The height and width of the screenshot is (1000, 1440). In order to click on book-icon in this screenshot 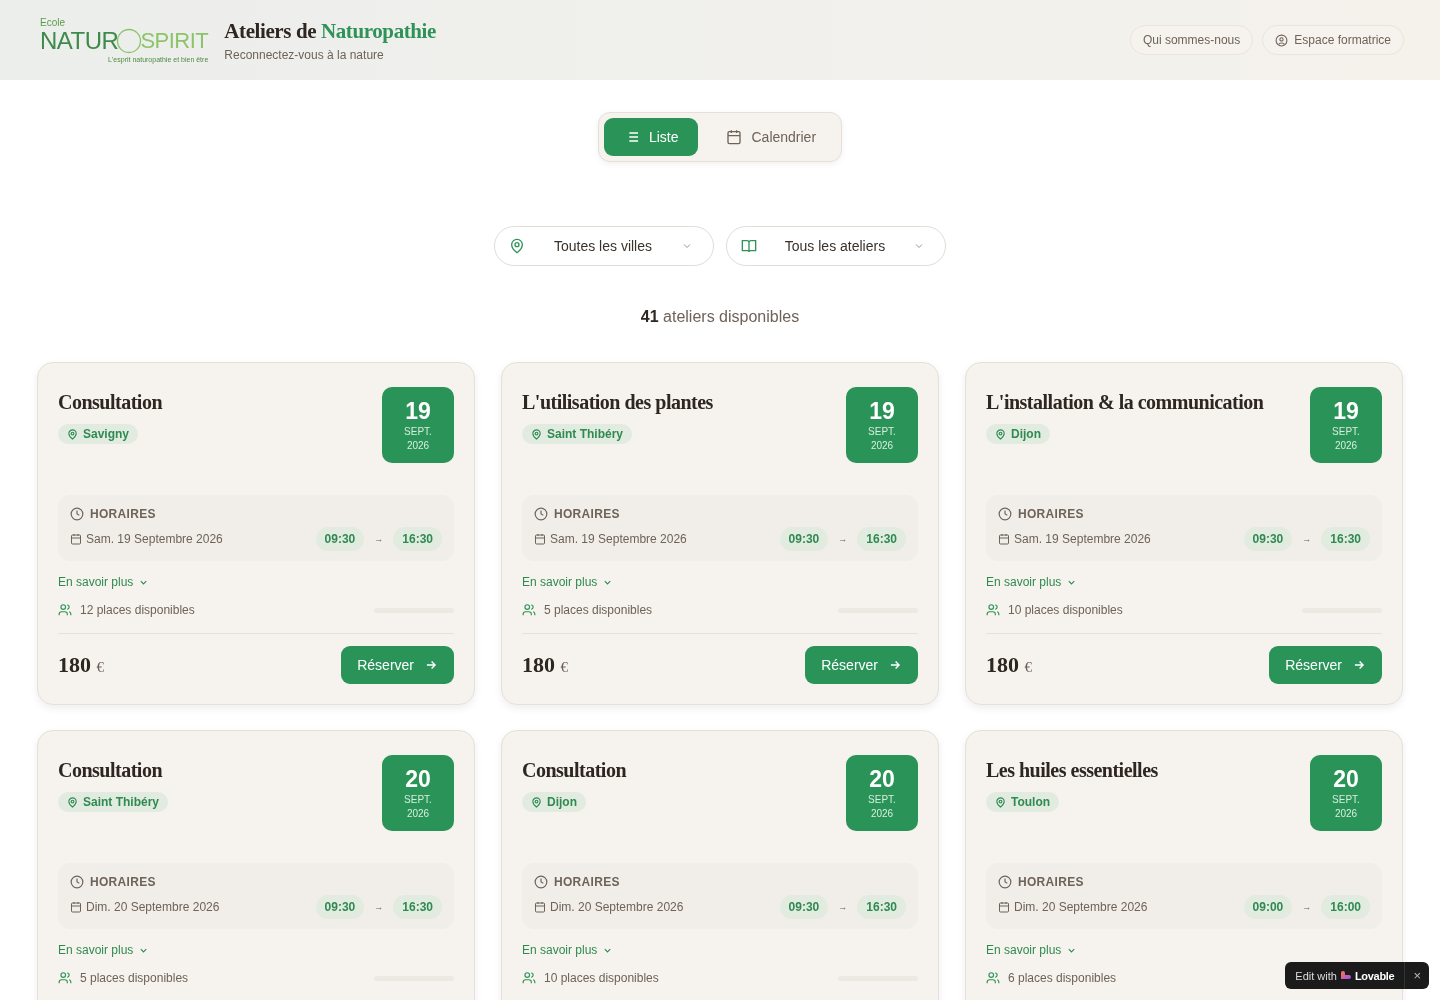, I will do `click(749, 246)`.